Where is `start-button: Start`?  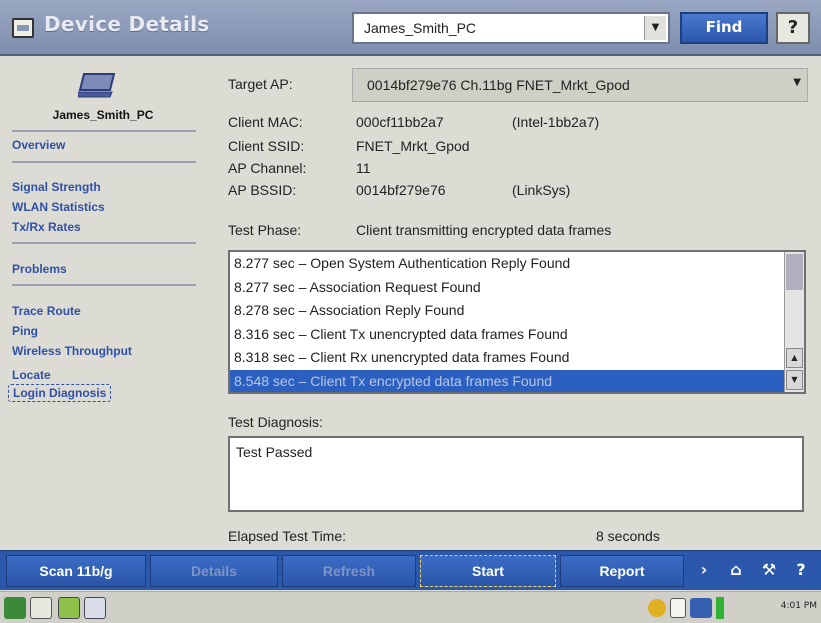
start-button: Start is located at coordinates (488, 571).